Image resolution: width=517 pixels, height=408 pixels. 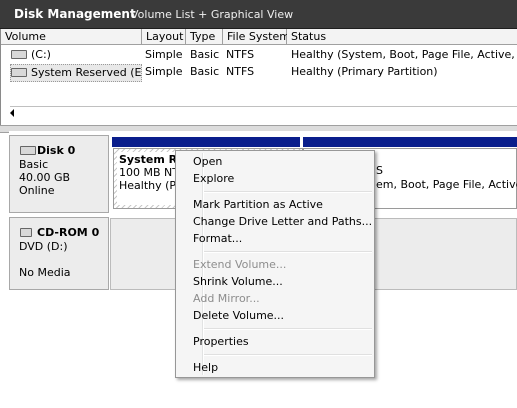 I want to click on column-header-type: Type, so click(x=204, y=37).